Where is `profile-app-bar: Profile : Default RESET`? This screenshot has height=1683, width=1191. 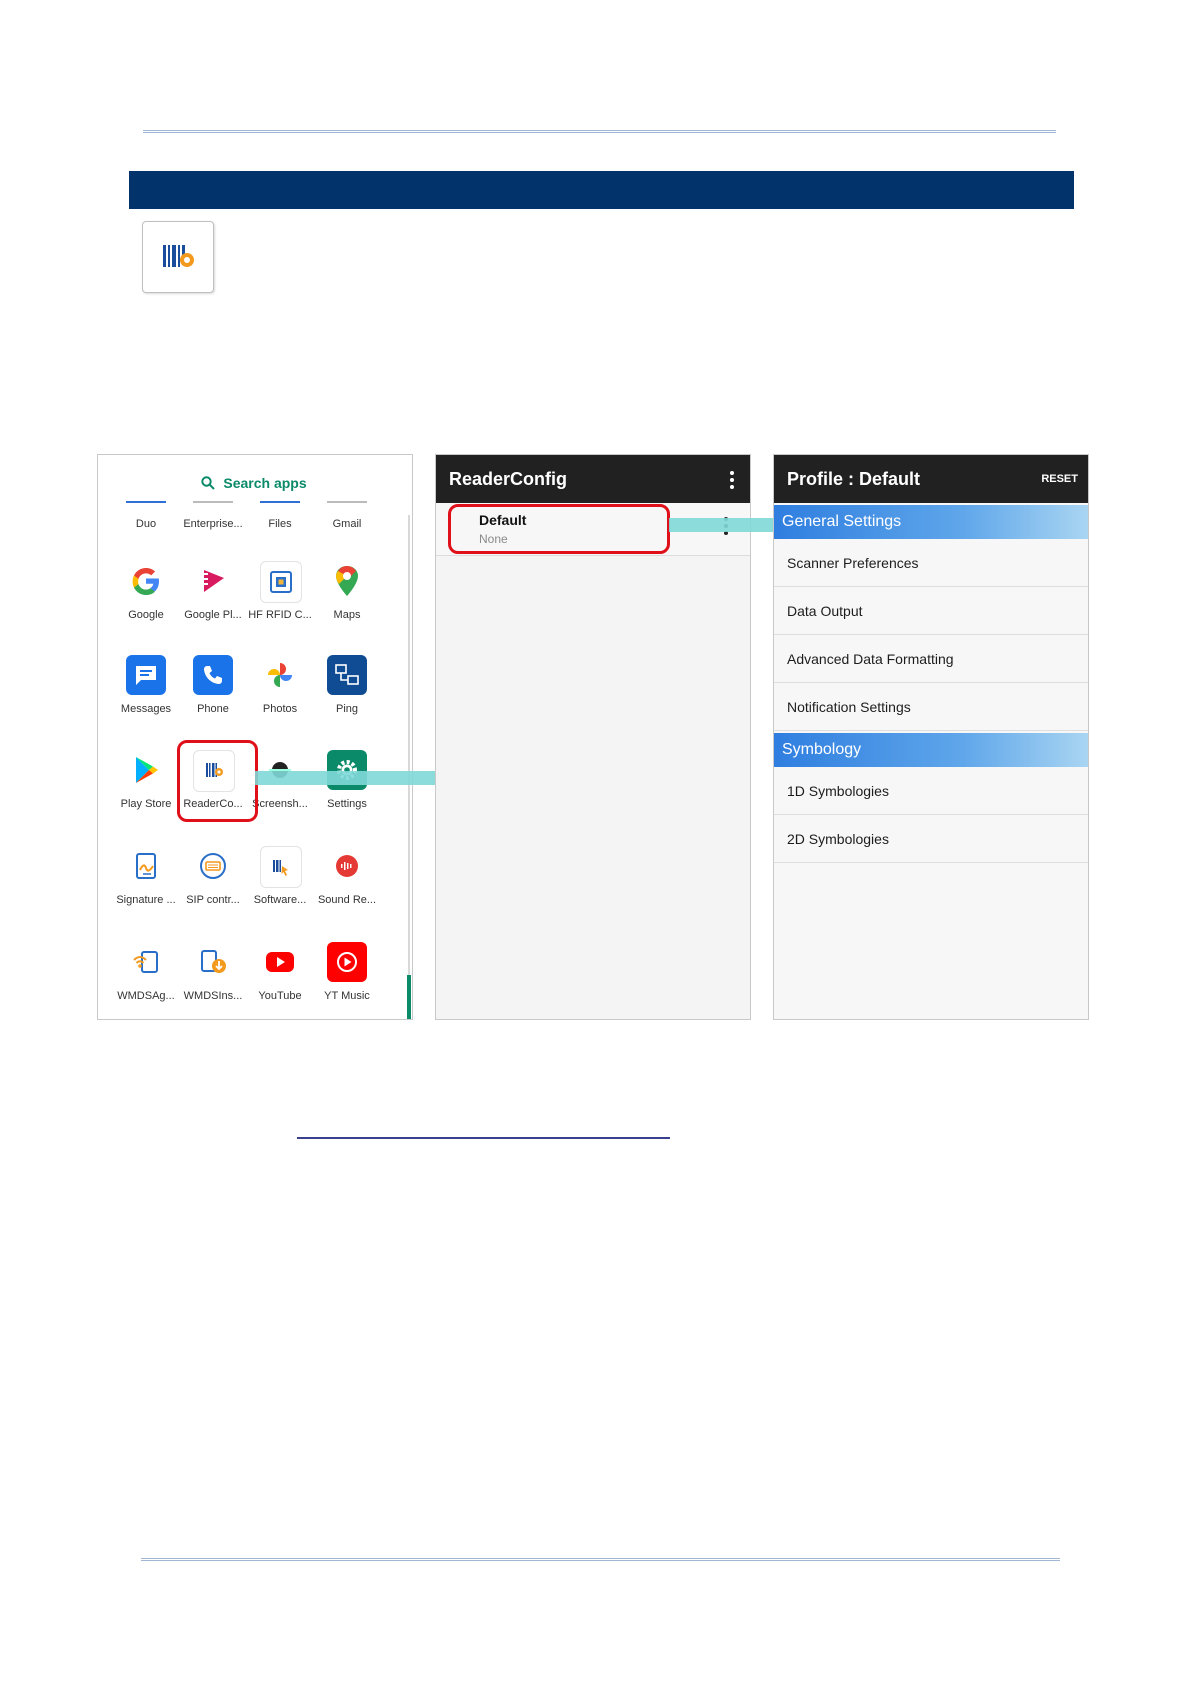 profile-app-bar: Profile : Default RESET is located at coordinates (931, 479).